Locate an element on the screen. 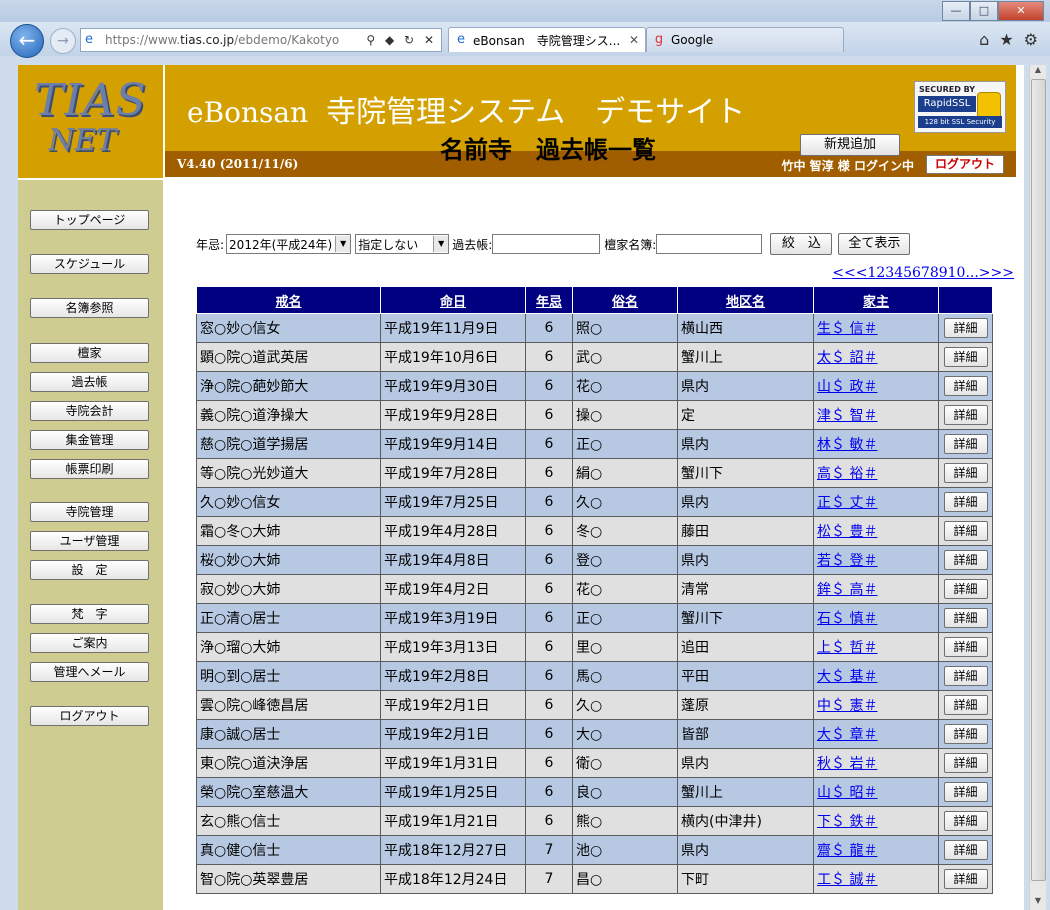 The height and width of the screenshot is (910, 1050). yanushi-link: 上＄ 哲＃ is located at coordinates (847, 648).